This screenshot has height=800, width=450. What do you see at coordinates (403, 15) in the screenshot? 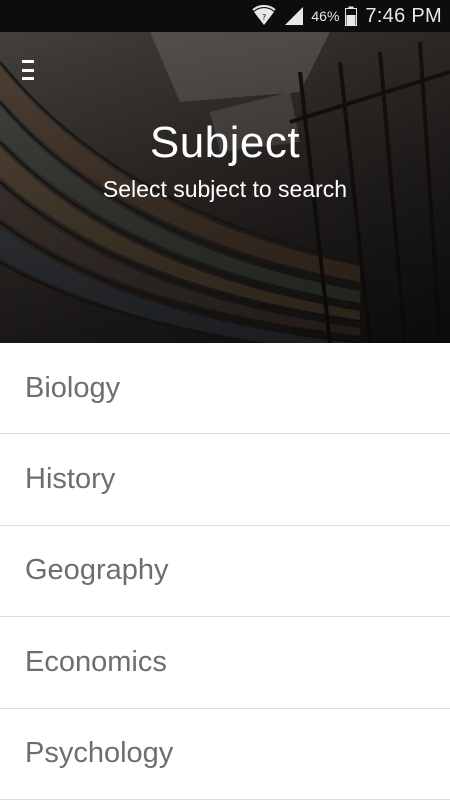
I see `clock: 7:46 PM` at bounding box center [403, 15].